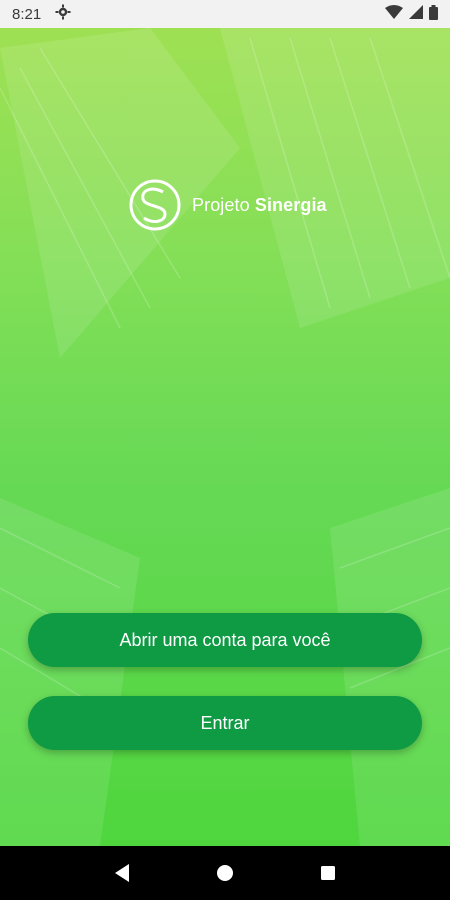 This screenshot has height=900, width=450. Describe the element at coordinates (416, 14) in the screenshot. I see `signal-icon` at that location.